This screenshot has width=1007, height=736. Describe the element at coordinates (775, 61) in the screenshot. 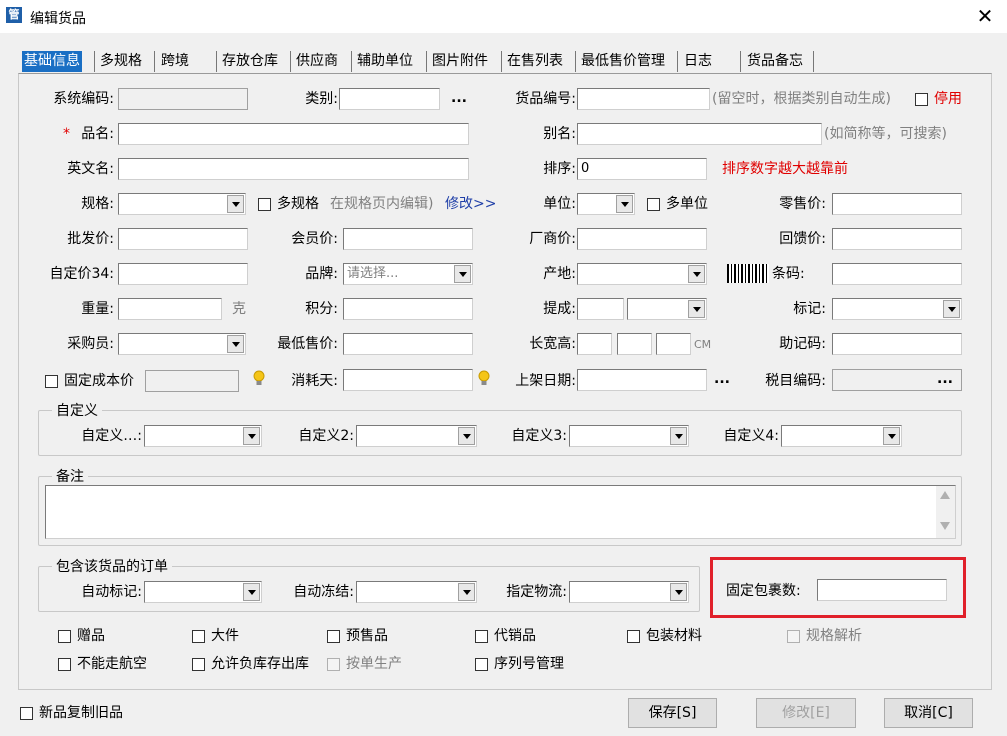

I see `tab-goods-memo: 货品备忘` at that location.